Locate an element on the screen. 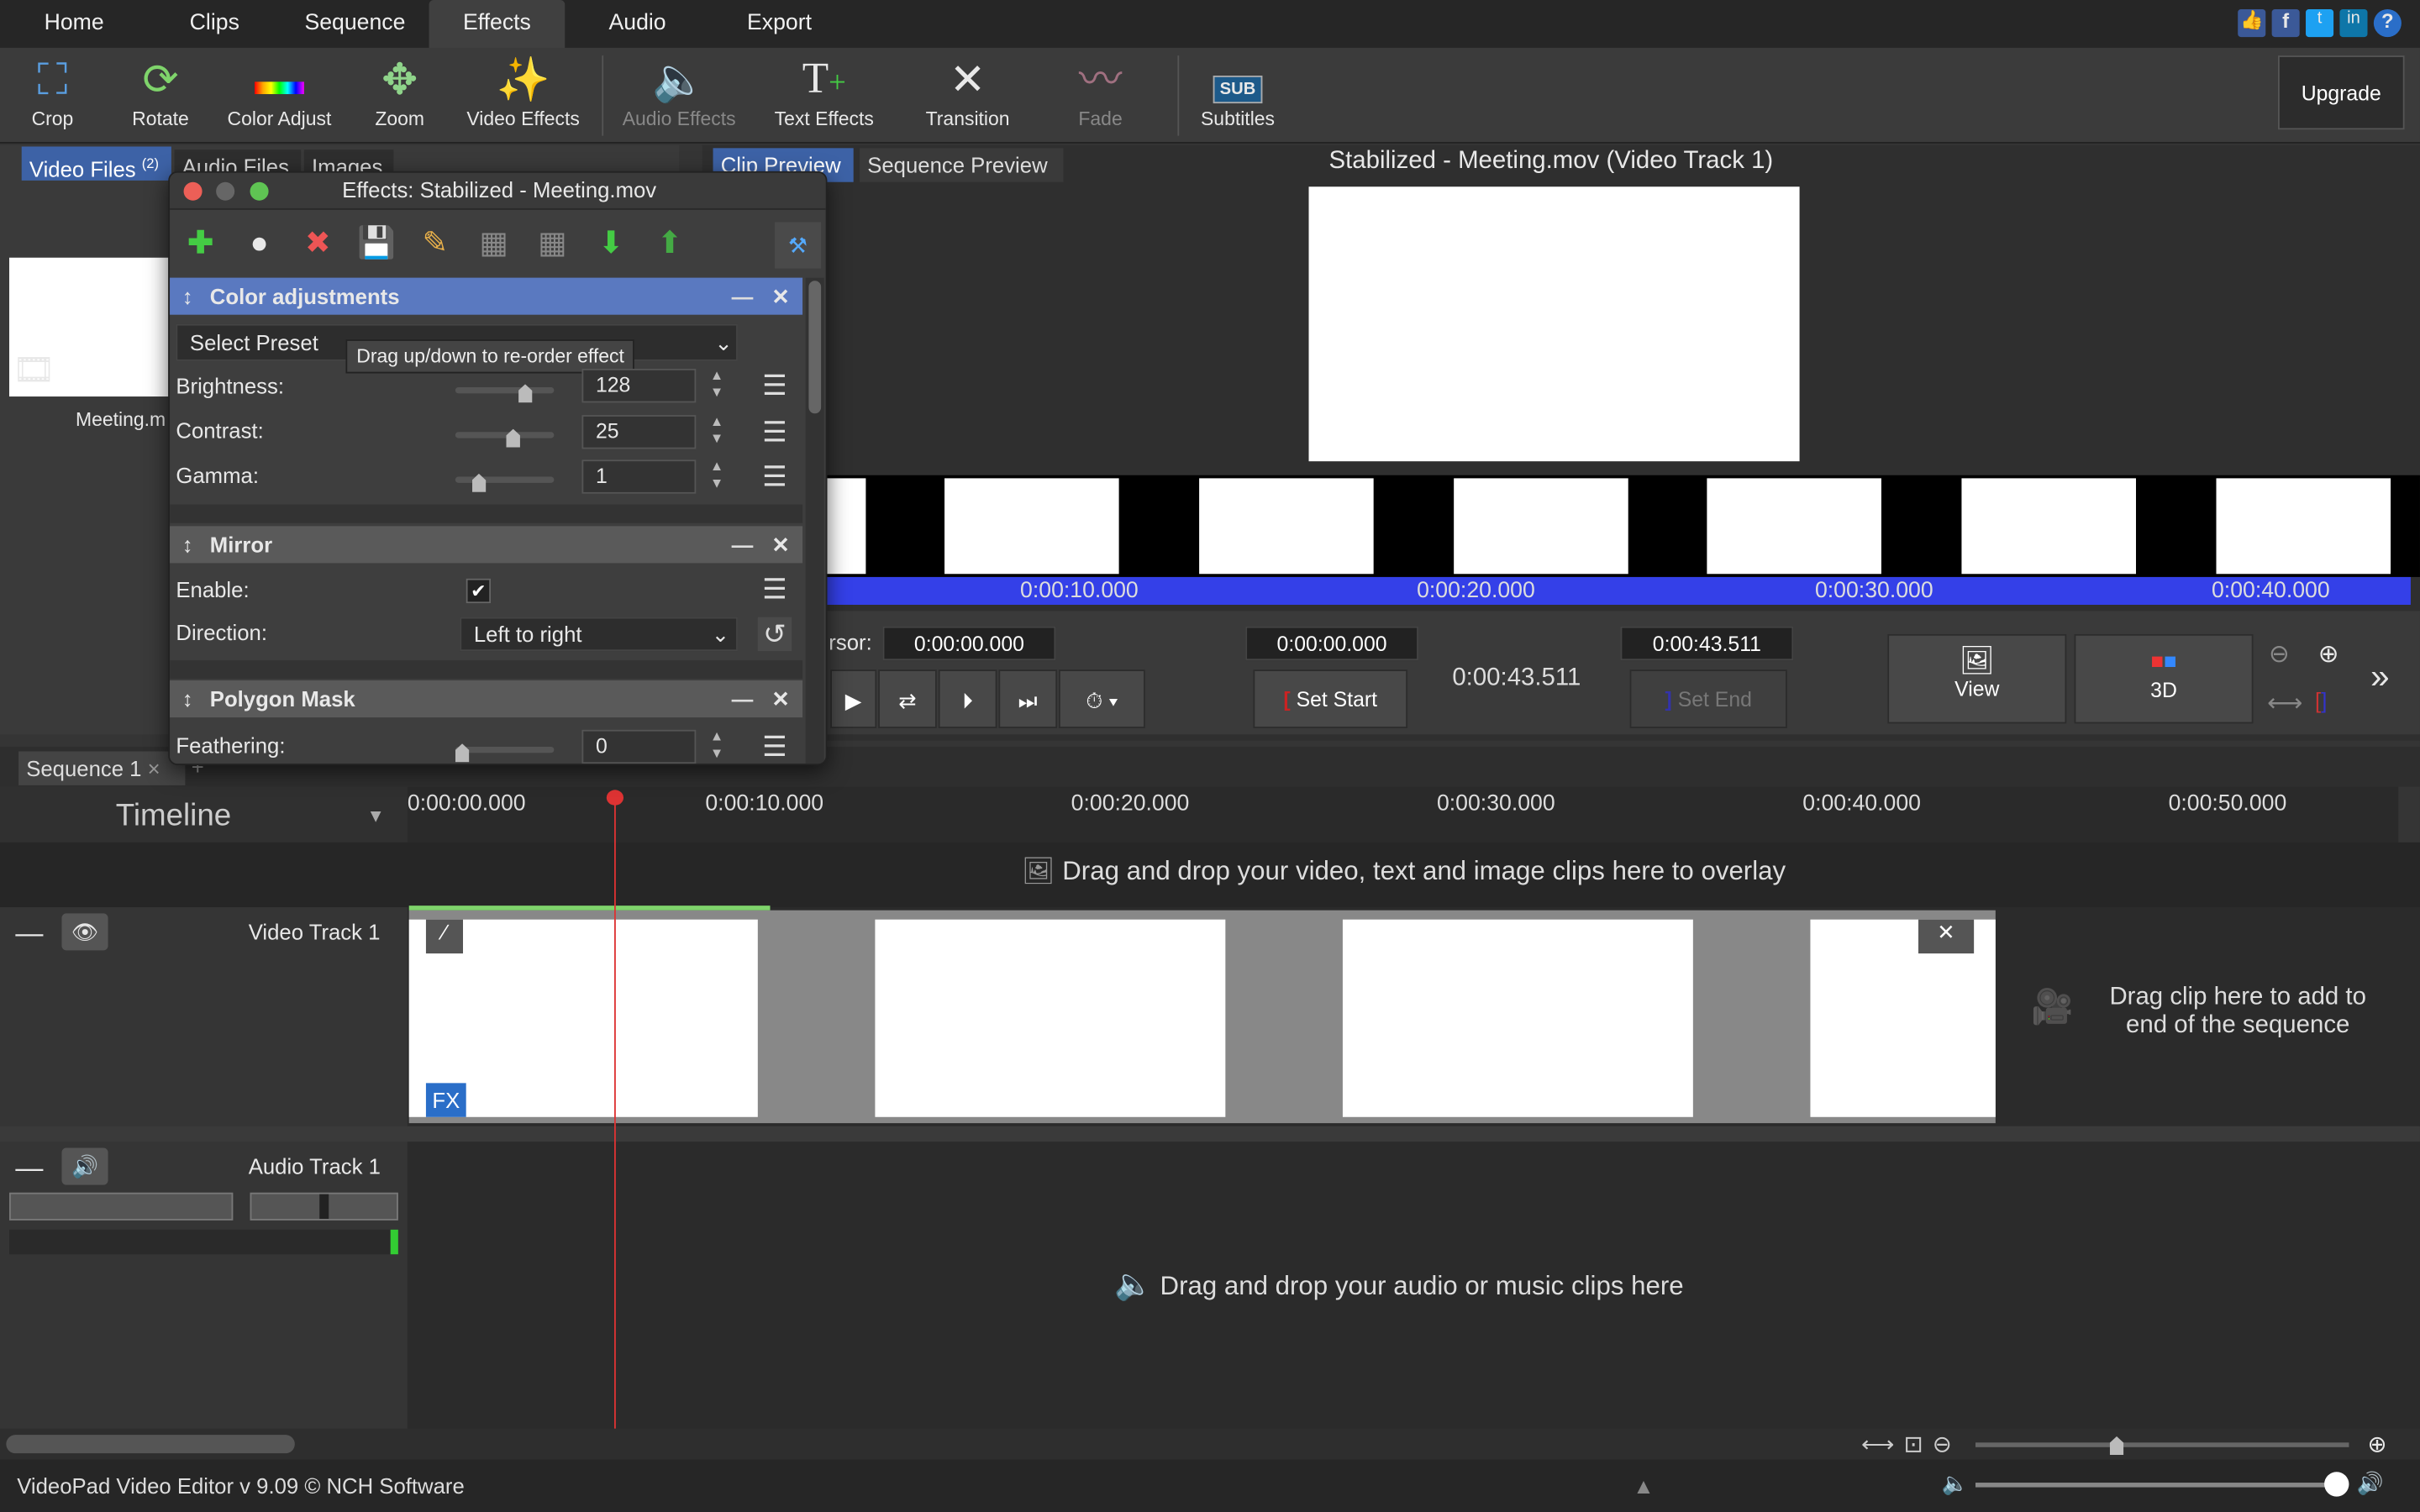 This screenshot has width=2420, height=1512. color-adjustments-header: ↕ Color adjustments — ✕ is located at coordinates (486, 296).